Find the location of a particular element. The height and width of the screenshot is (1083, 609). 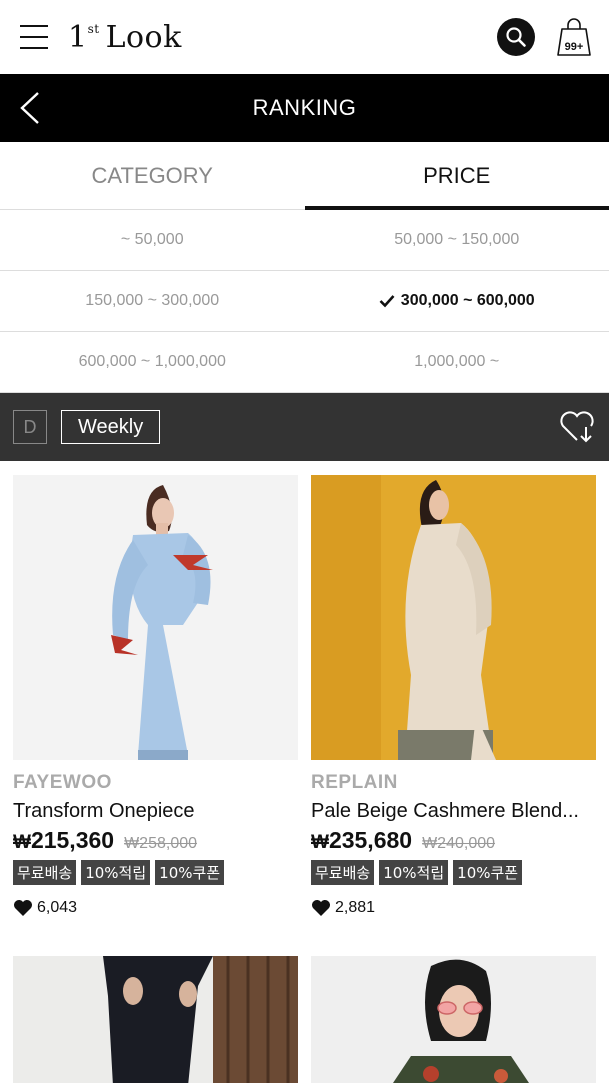

price-filter-option: 1,000,000 ~ is located at coordinates (456, 362).